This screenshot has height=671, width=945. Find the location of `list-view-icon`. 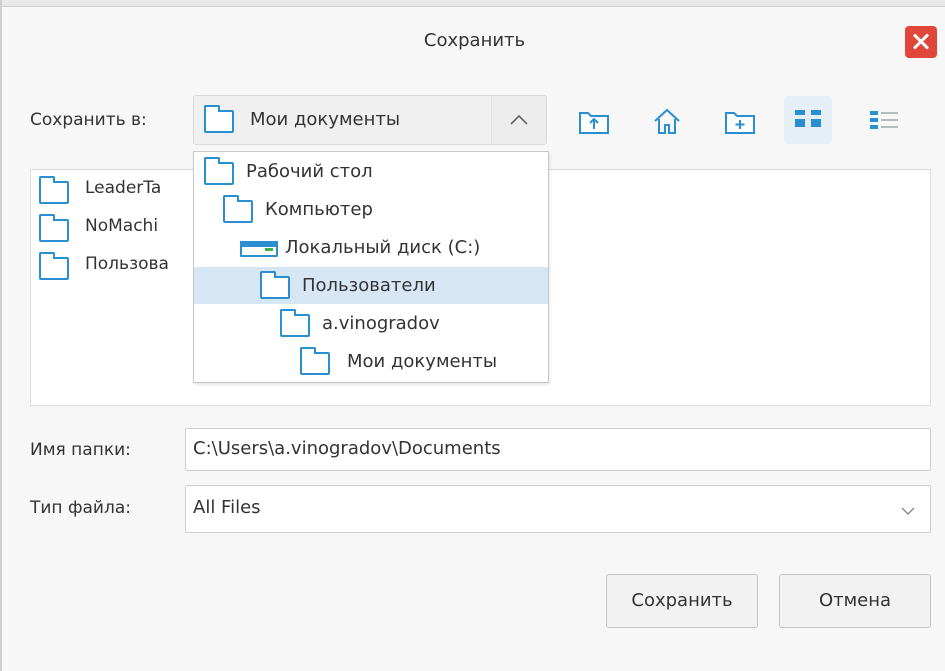

list-view-icon is located at coordinates (884, 120).